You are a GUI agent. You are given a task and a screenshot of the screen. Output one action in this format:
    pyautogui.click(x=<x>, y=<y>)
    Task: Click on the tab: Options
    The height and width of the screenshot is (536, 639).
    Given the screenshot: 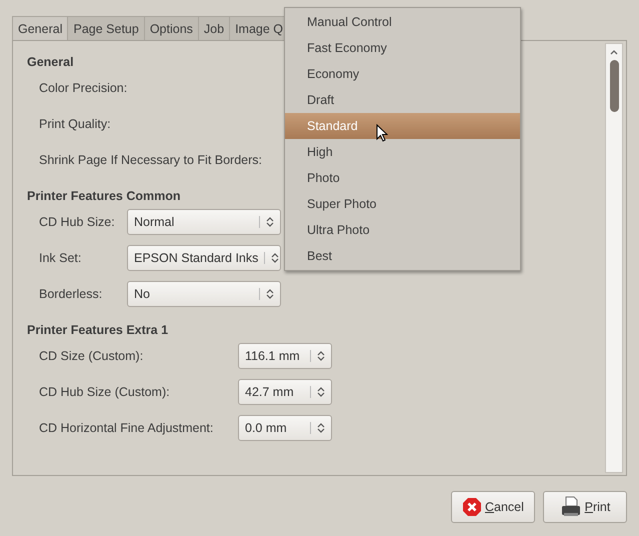 What is the action you would take?
    pyautogui.click(x=171, y=28)
    